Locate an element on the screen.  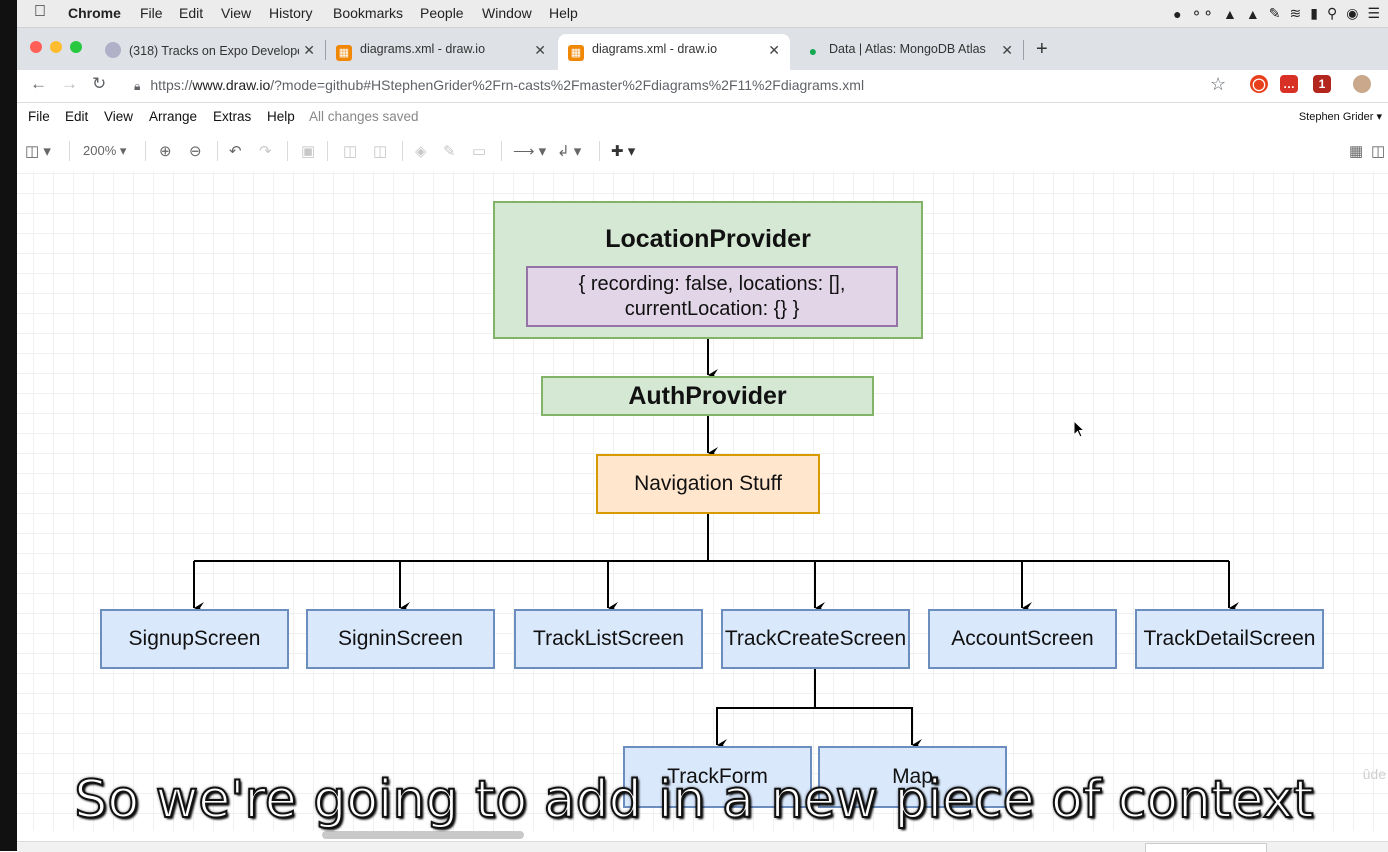
drawio-menu-help: Help is located at coordinates (281, 116).